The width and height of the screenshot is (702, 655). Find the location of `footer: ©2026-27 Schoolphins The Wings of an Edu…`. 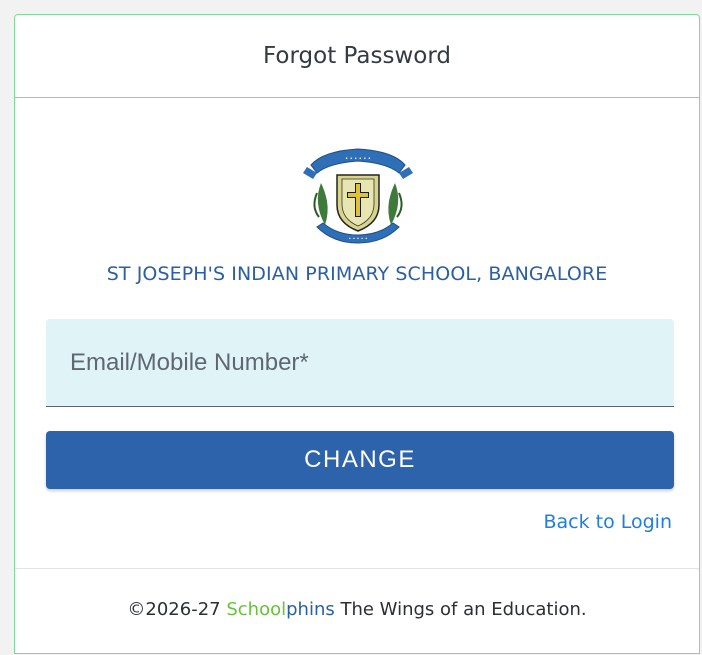

footer: ©2026-27 Schoolphins The Wings of an Edu… is located at coordinates (357, 611).